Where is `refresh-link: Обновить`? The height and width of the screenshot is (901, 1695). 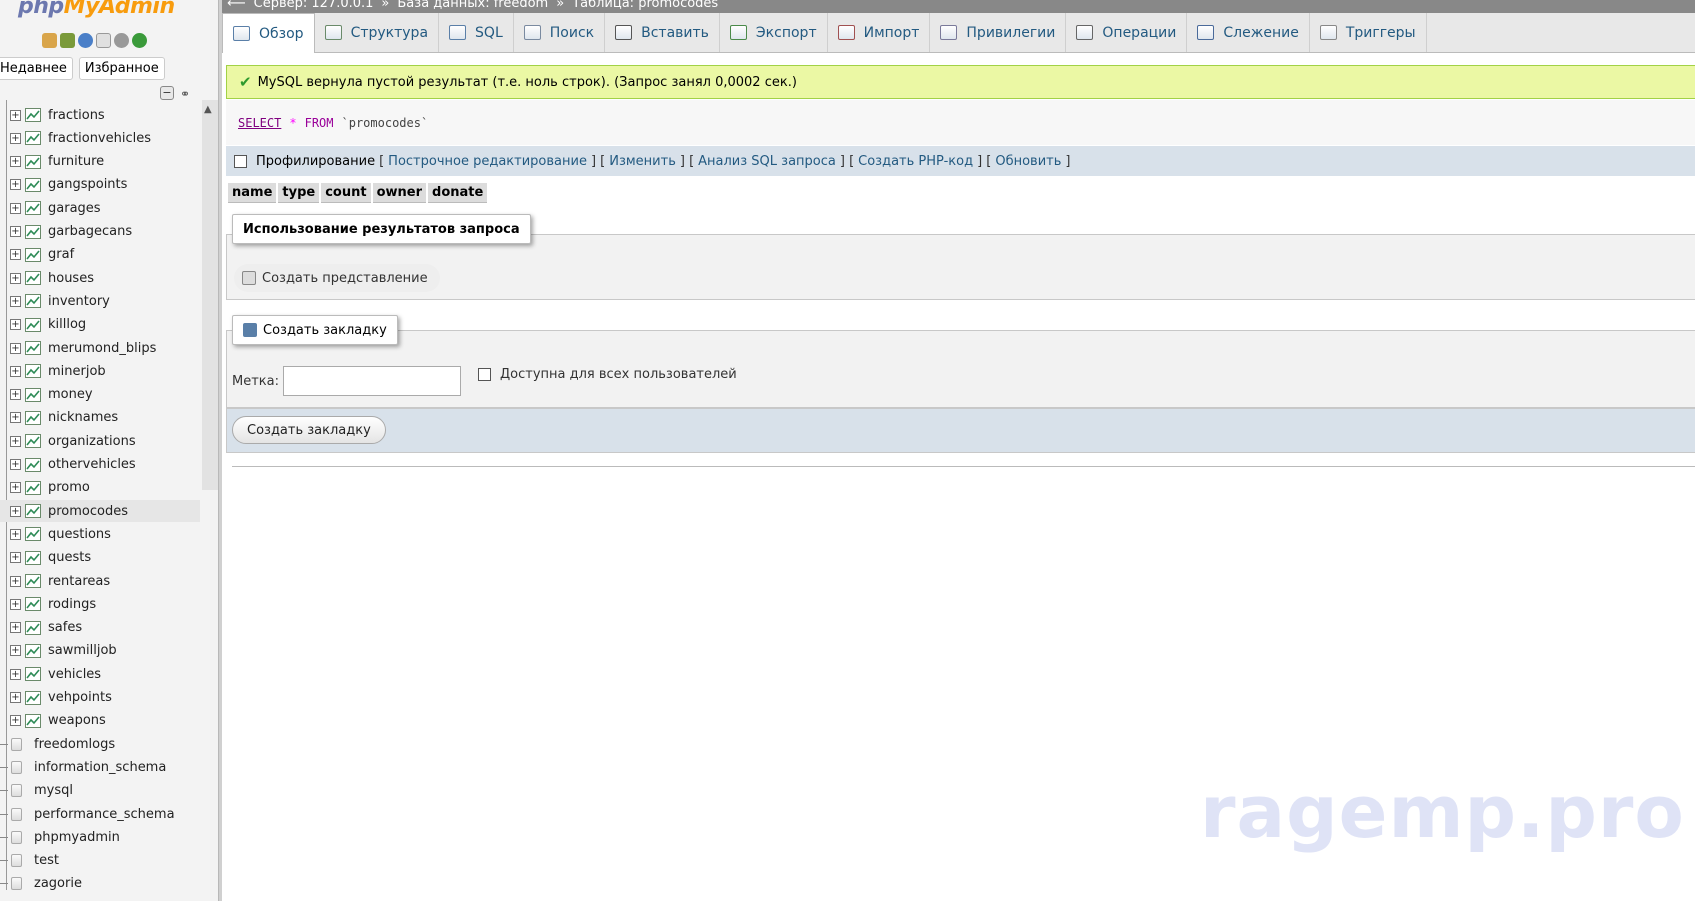 refresh-link: Обновить is located at coordinates (1028, 161).